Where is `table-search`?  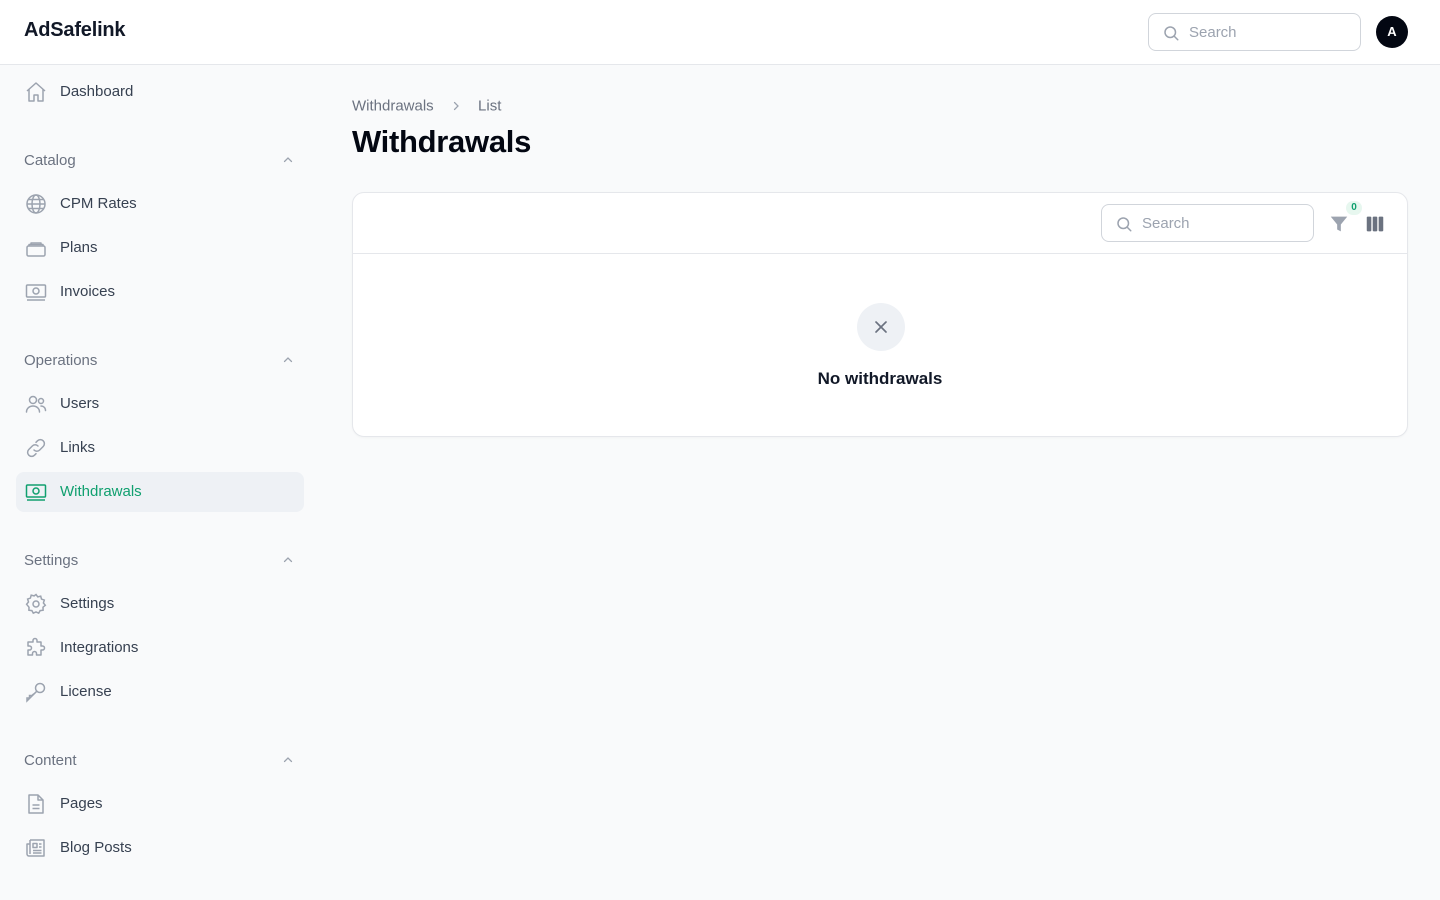
table-search is located at coordinates (1207, 223).